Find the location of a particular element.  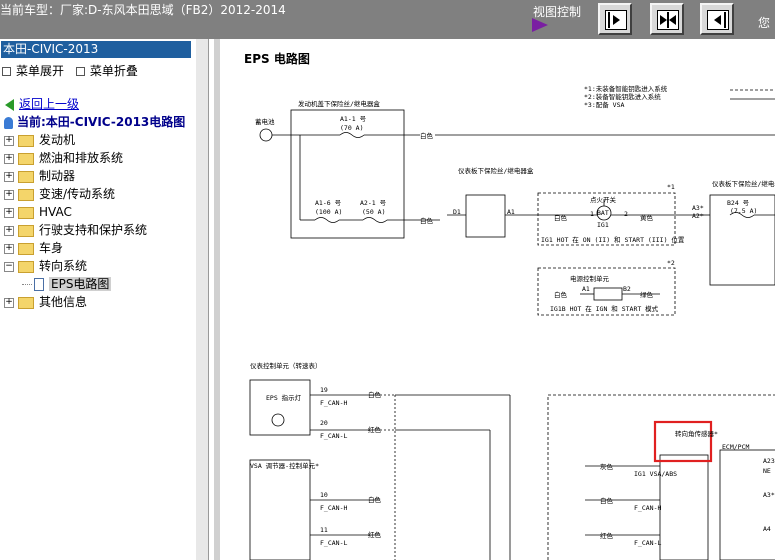

diagram-label: IG1 VSA/ABS is located at coordinates (655, 474).